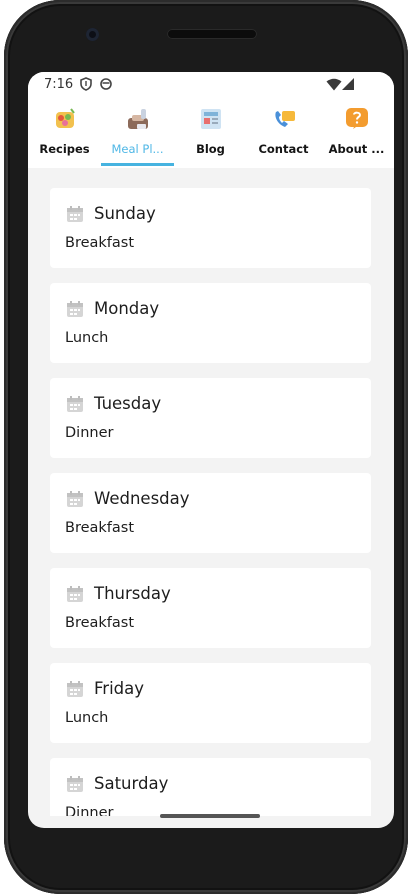  What do you see at coordinates (283, 133) in the screenshot?
I see `tab-contact: Contact` at bounding box center [283, 133].